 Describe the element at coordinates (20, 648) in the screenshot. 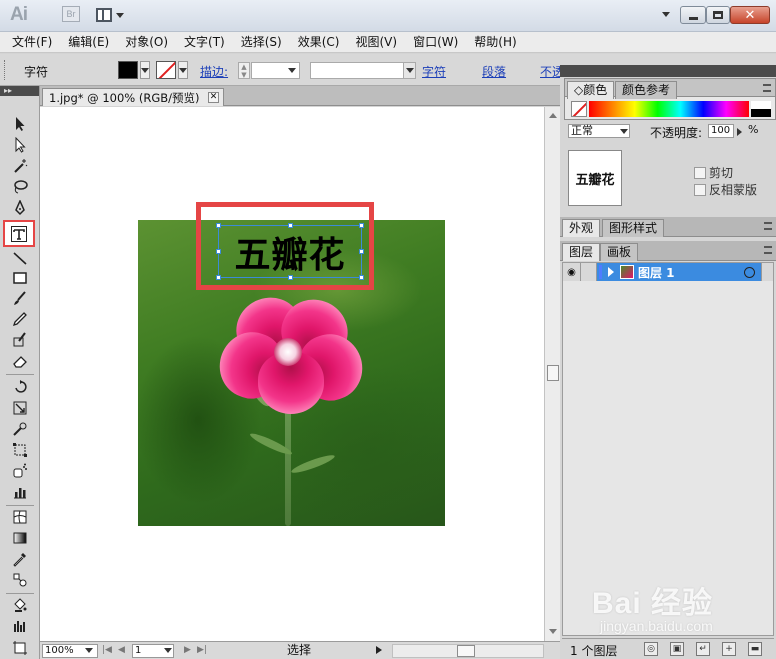

I see `artboard-tool` at that location.